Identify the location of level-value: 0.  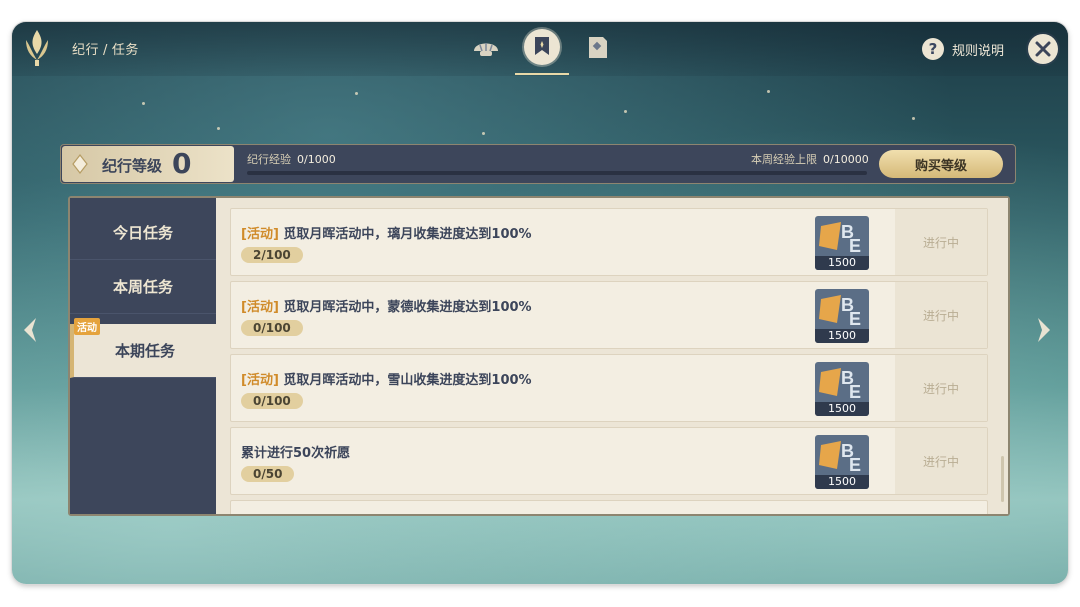
(182, 163).